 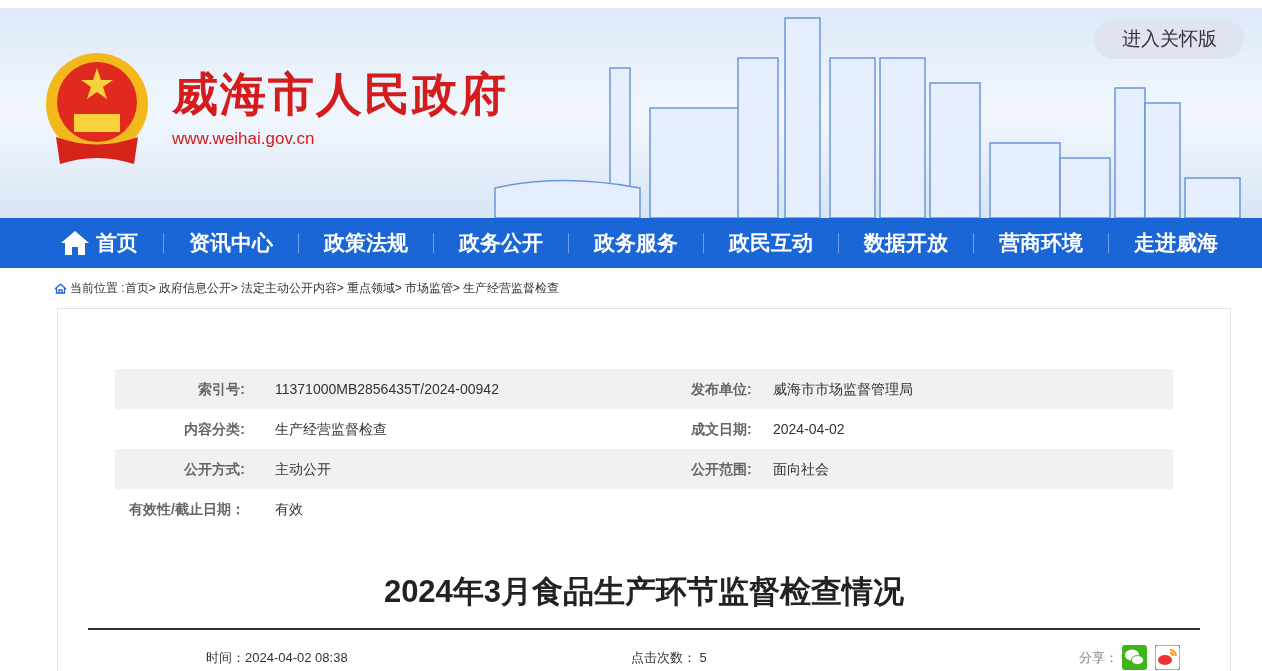 I want to click on meta-value: 面向社会, so click(x=801, y=469).